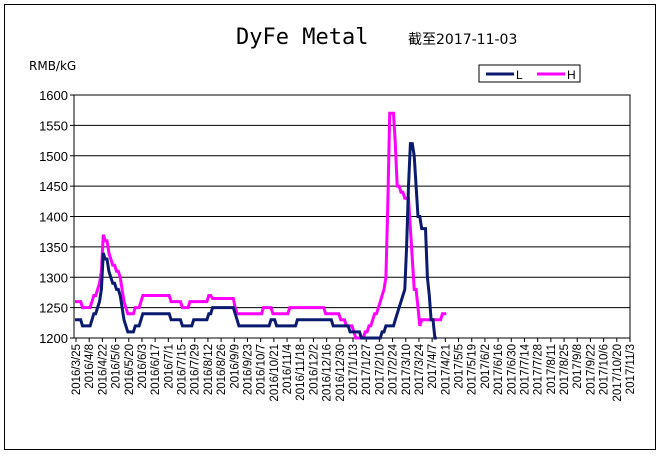  I want to click on x-tick-label: 2016/4/22, so click(103, 369).